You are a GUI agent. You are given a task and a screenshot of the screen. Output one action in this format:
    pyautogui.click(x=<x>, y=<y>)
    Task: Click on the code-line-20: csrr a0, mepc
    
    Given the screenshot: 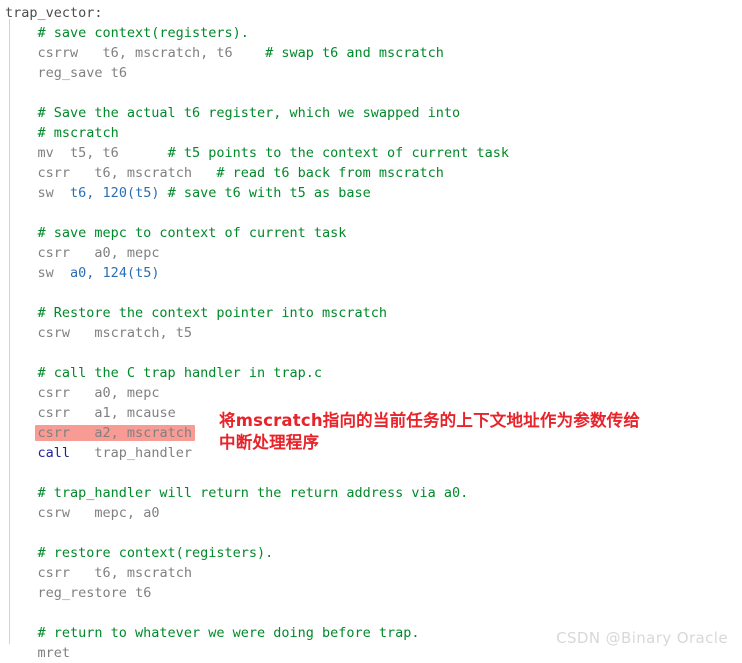 What is the action you would take?
    pyautogui.click(x=371, y=393)
    